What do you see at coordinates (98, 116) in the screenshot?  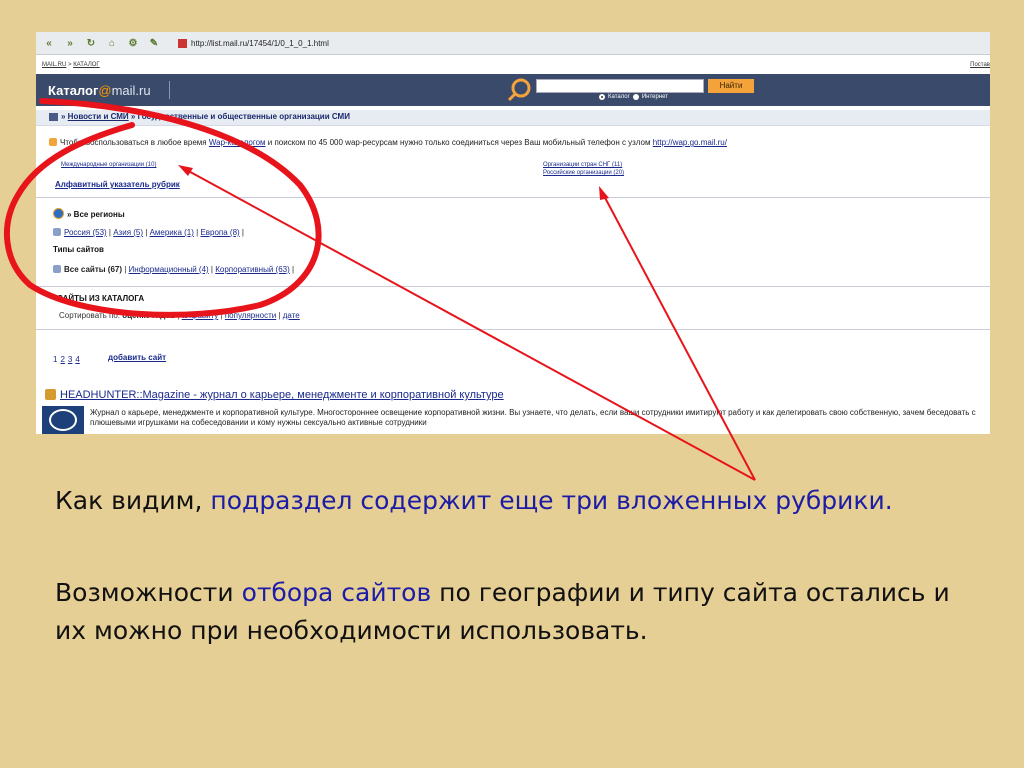 I see `breadcrumb-news: Новости и СМИ` at bounding box center [98, 116].